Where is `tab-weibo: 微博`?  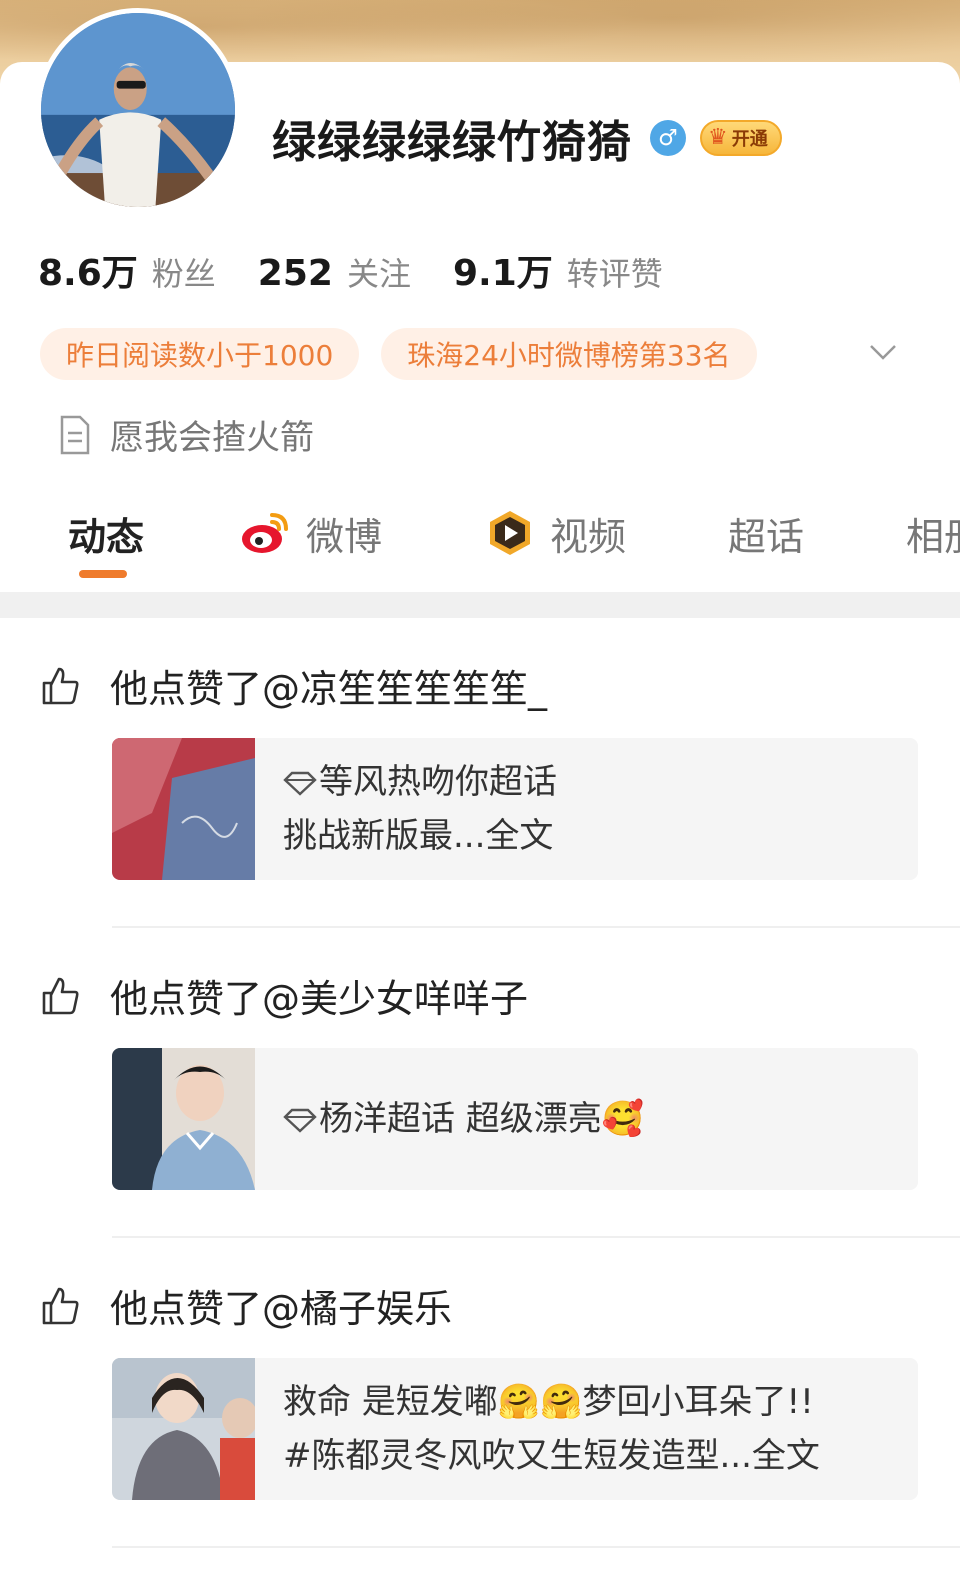 tab-weibo: 微博 is located at coordinates (311, 533).